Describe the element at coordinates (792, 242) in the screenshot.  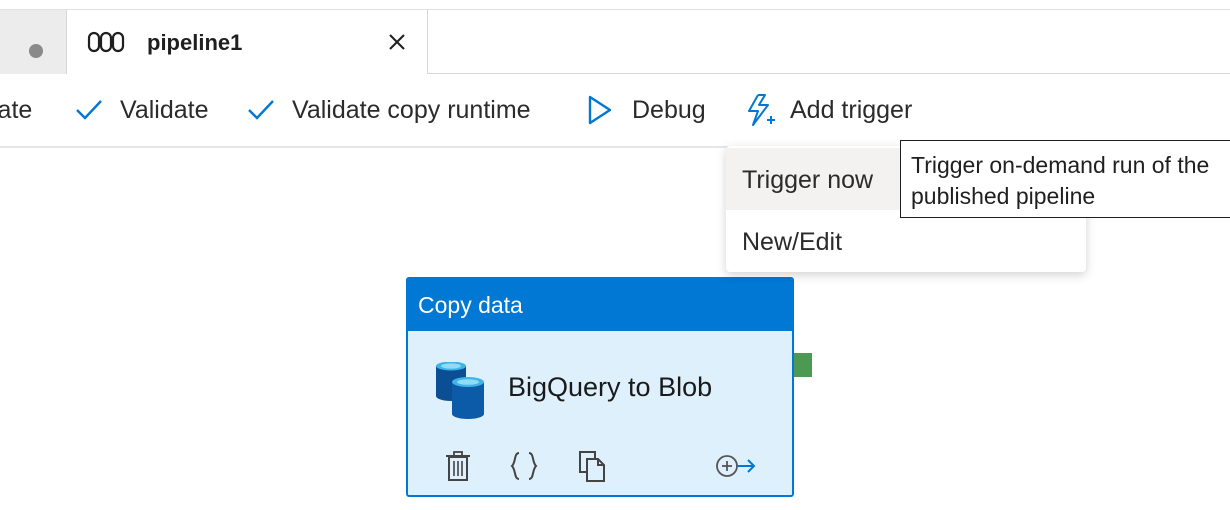
I see `menu-item-label: New/Edit` at that location.